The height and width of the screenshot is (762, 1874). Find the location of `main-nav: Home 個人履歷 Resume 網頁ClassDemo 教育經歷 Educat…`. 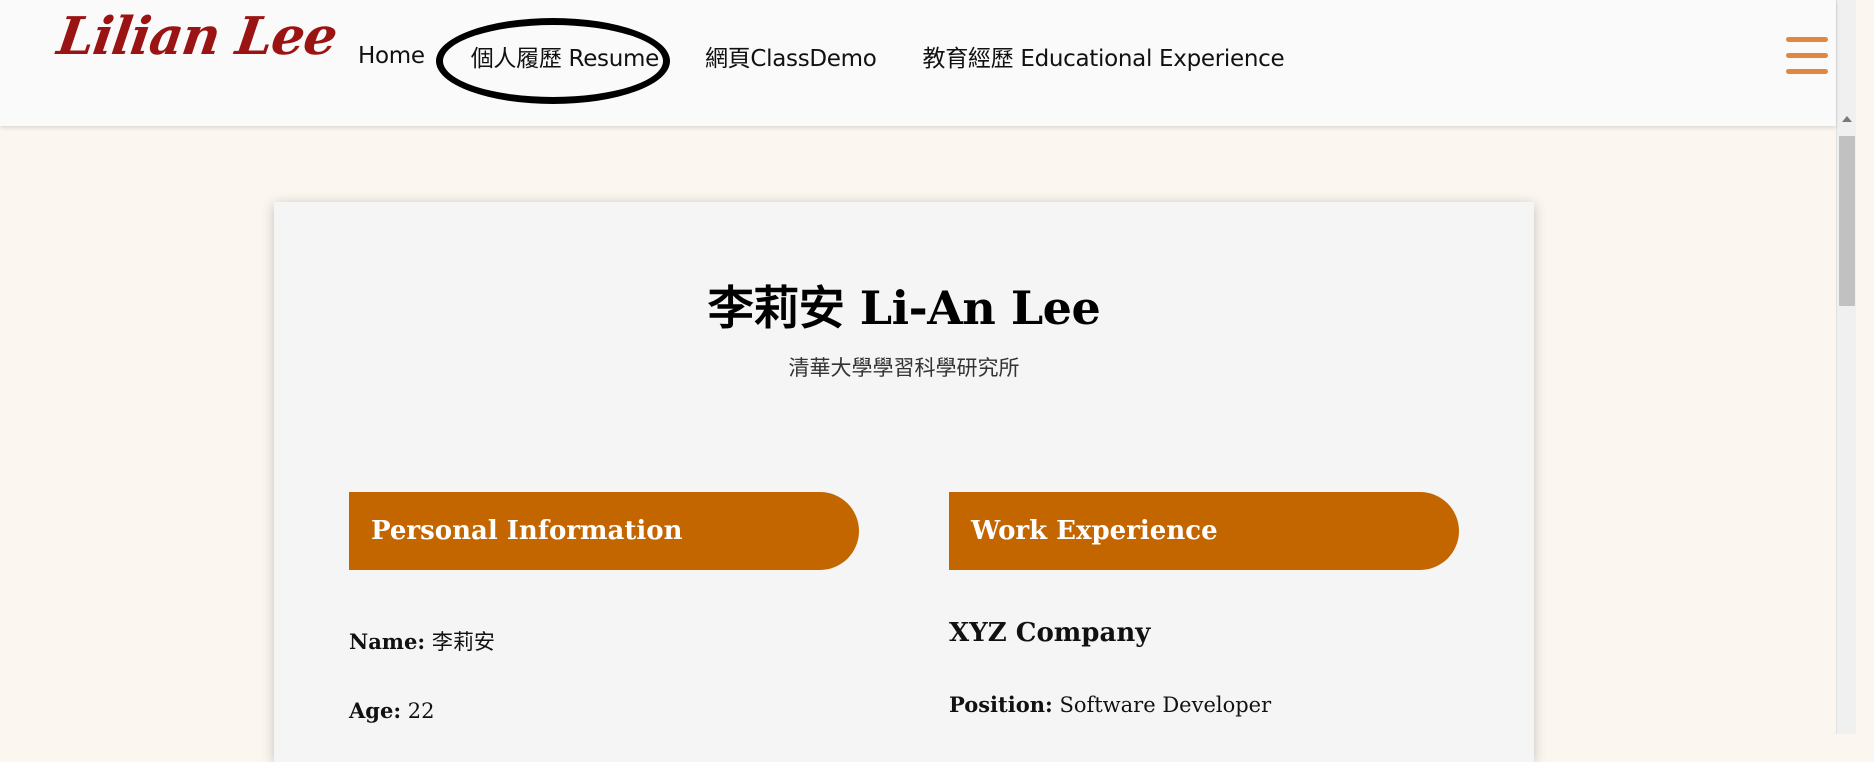

main-nav: Home 個人履歷 Resume 網頁ClassDemo 教育經歷 Educat… is located at coordinates (844, 56).